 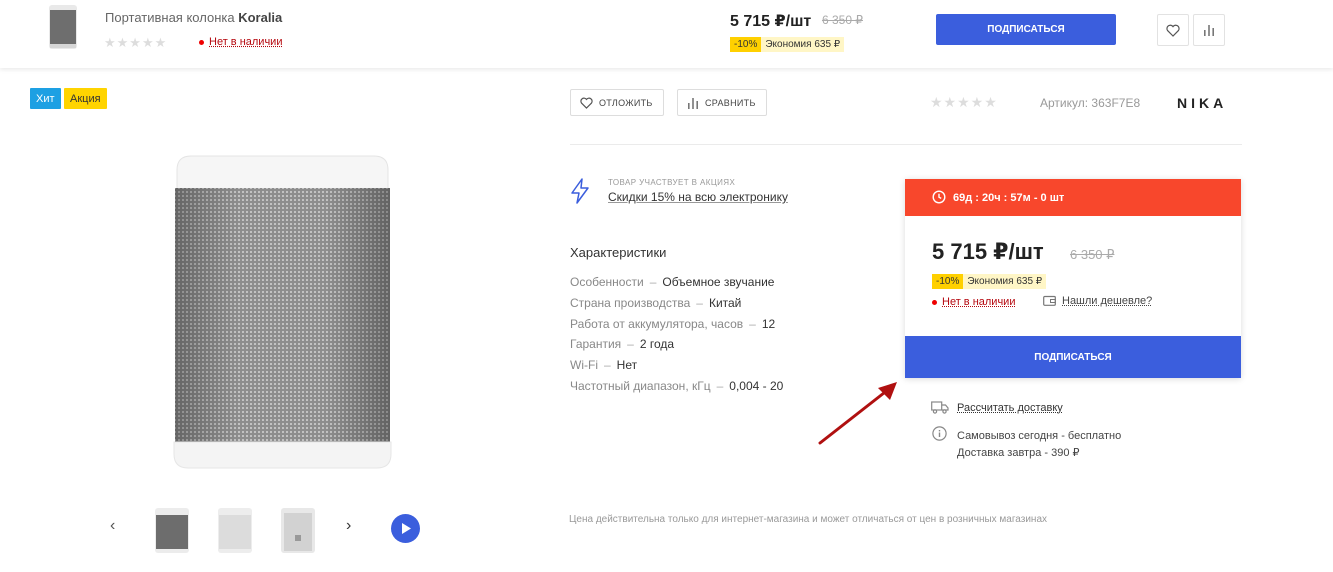 I want to click on buy-price: 5 715 ₽/шт, so click(x=988, y=251).